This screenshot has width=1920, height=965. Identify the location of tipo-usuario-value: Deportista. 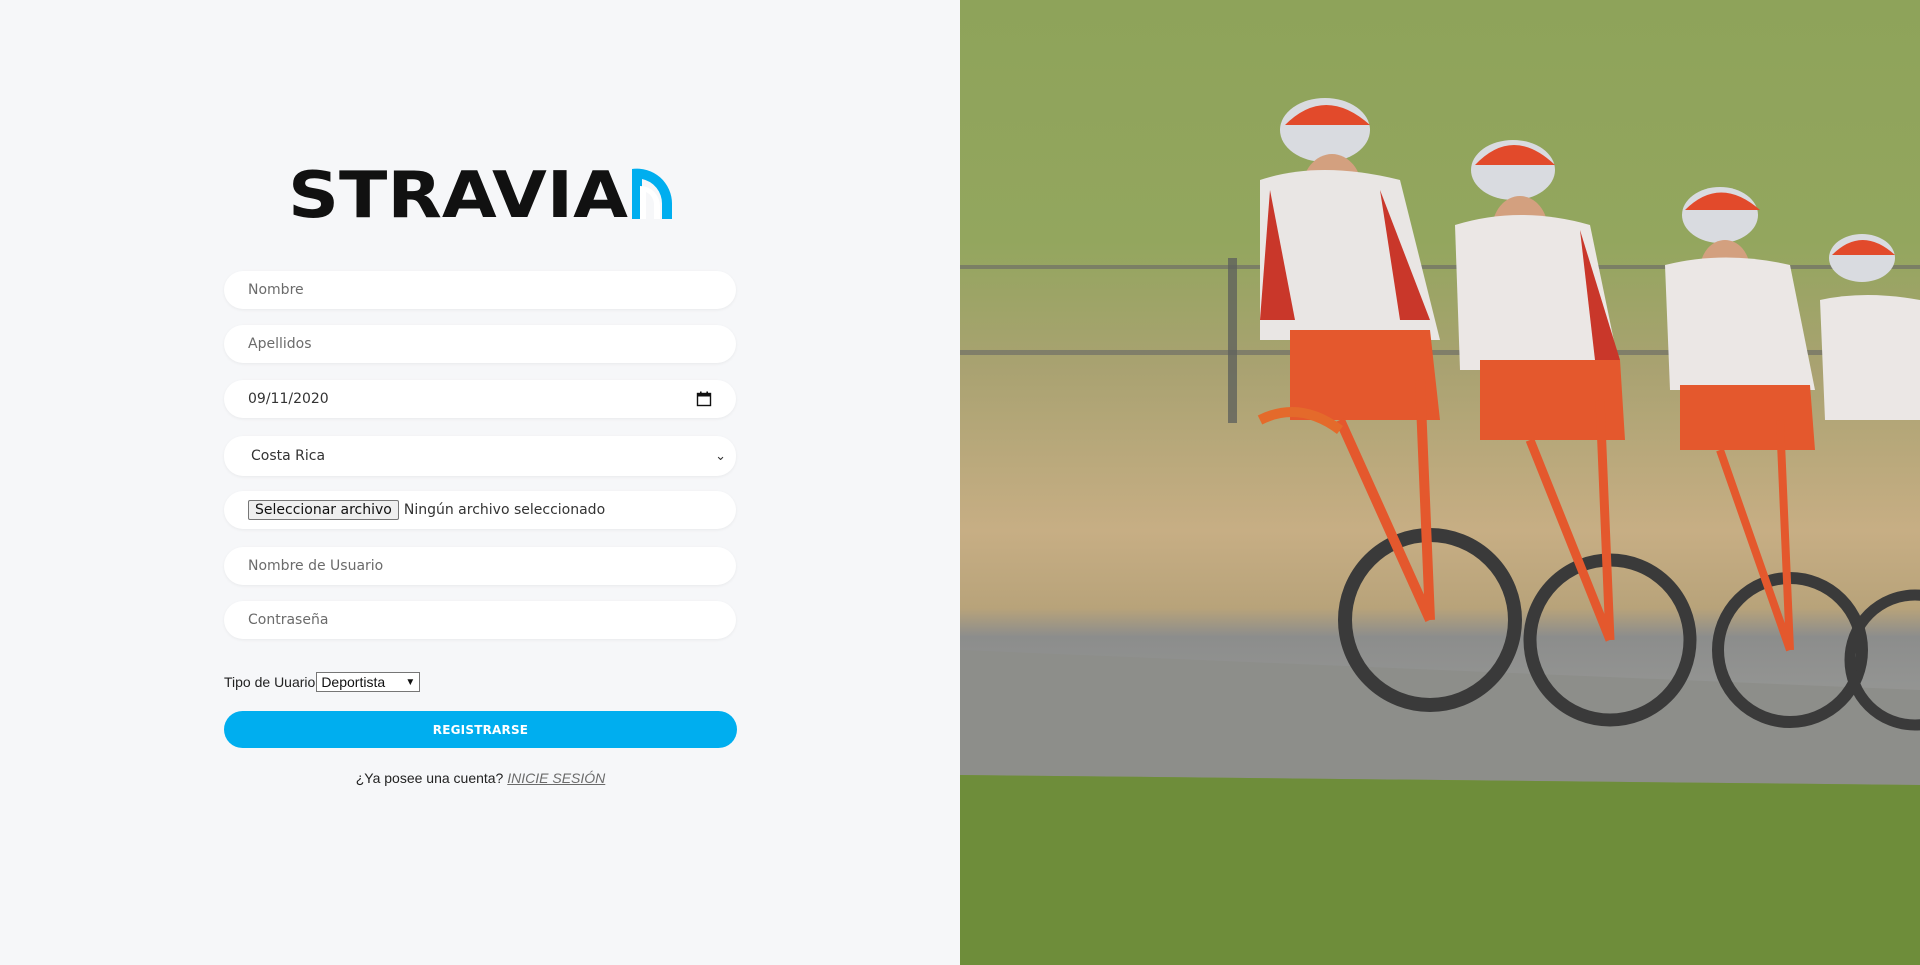
(353, 682).